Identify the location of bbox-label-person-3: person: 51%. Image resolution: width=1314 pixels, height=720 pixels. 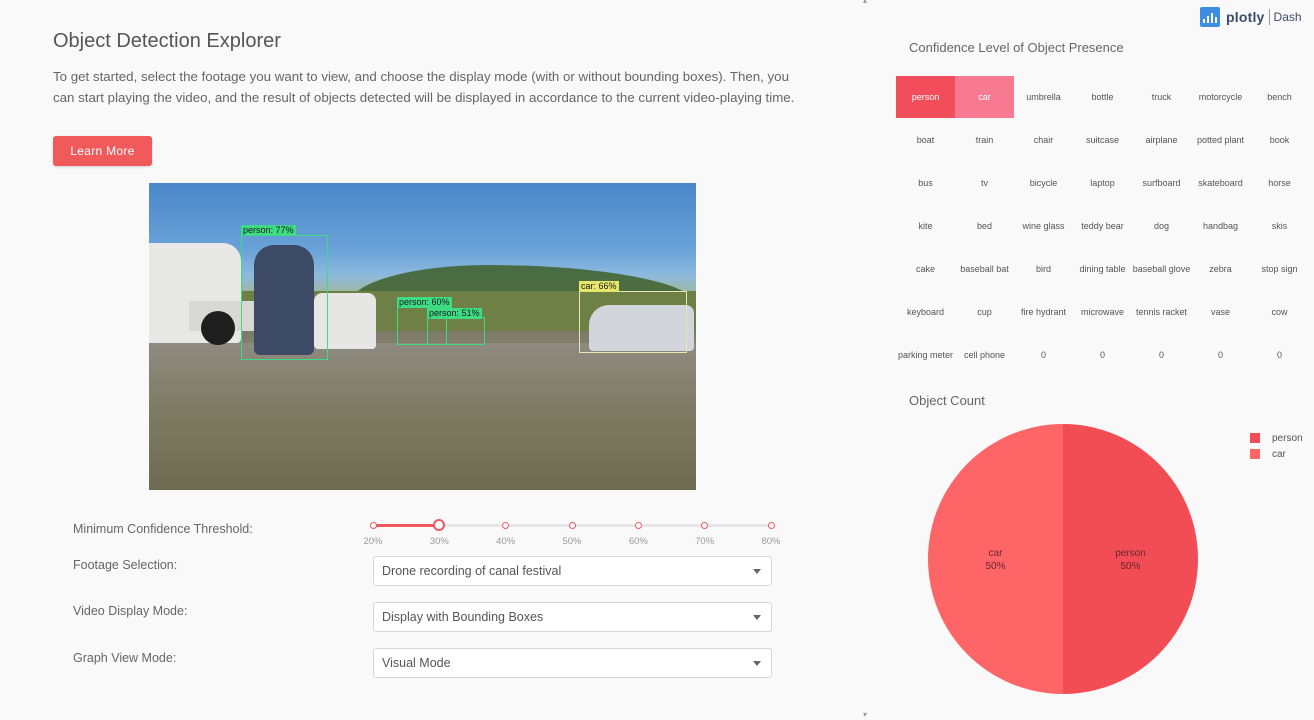
(454, 313).